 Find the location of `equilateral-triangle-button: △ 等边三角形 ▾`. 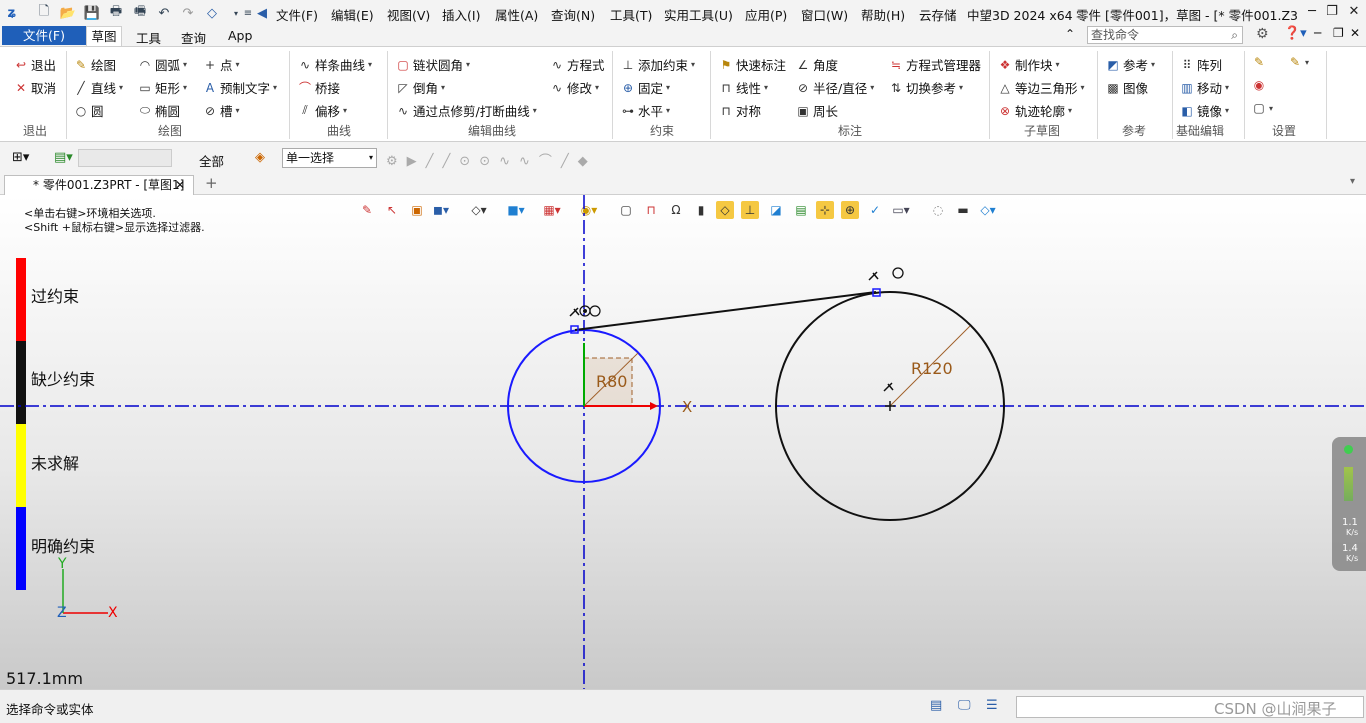

equilateral-triangle-button: △ 等边三角形 ▾ is located at coordinates (1041, 87).